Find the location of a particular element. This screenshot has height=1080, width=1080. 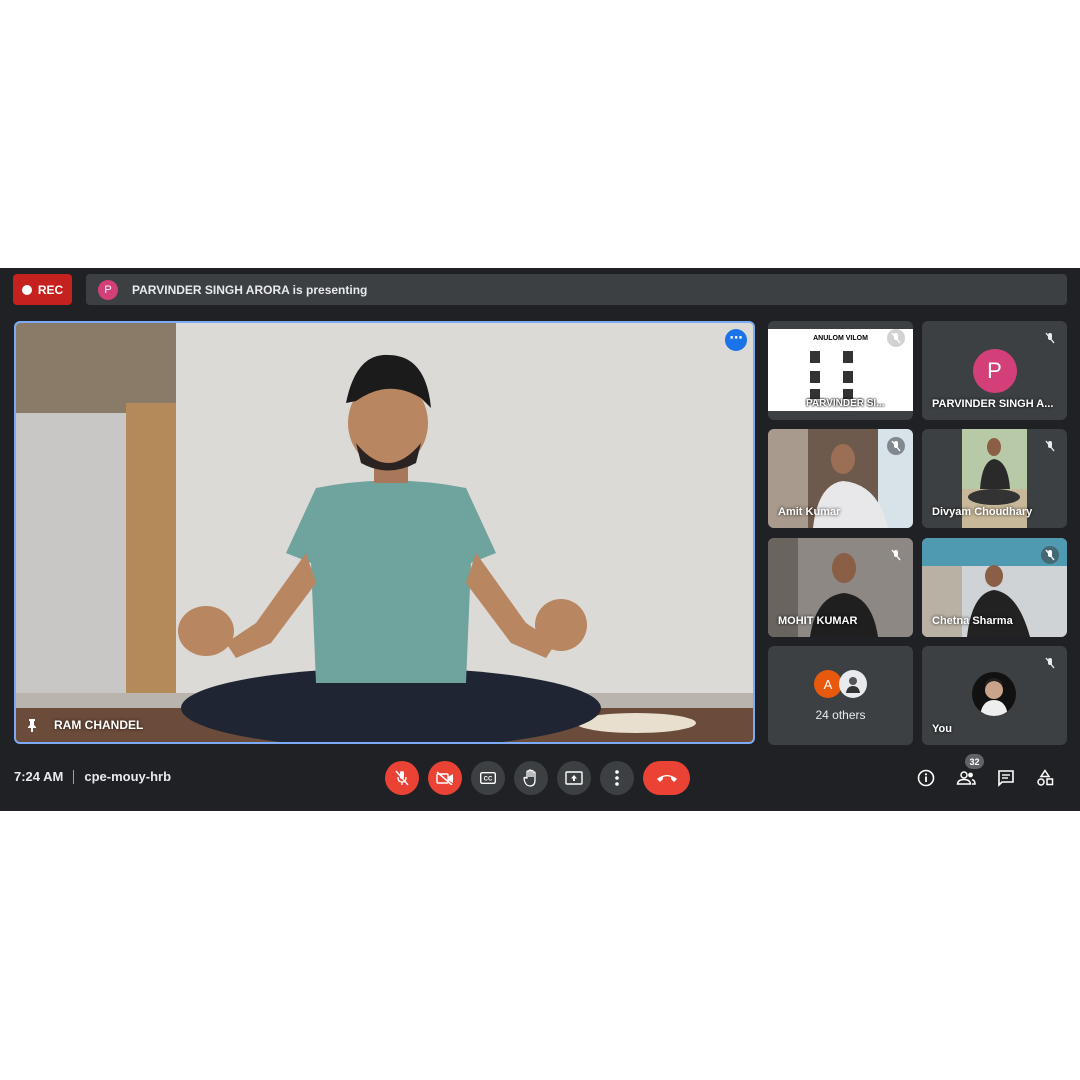

camera-toggle-button is located at coordinates (445, 778).